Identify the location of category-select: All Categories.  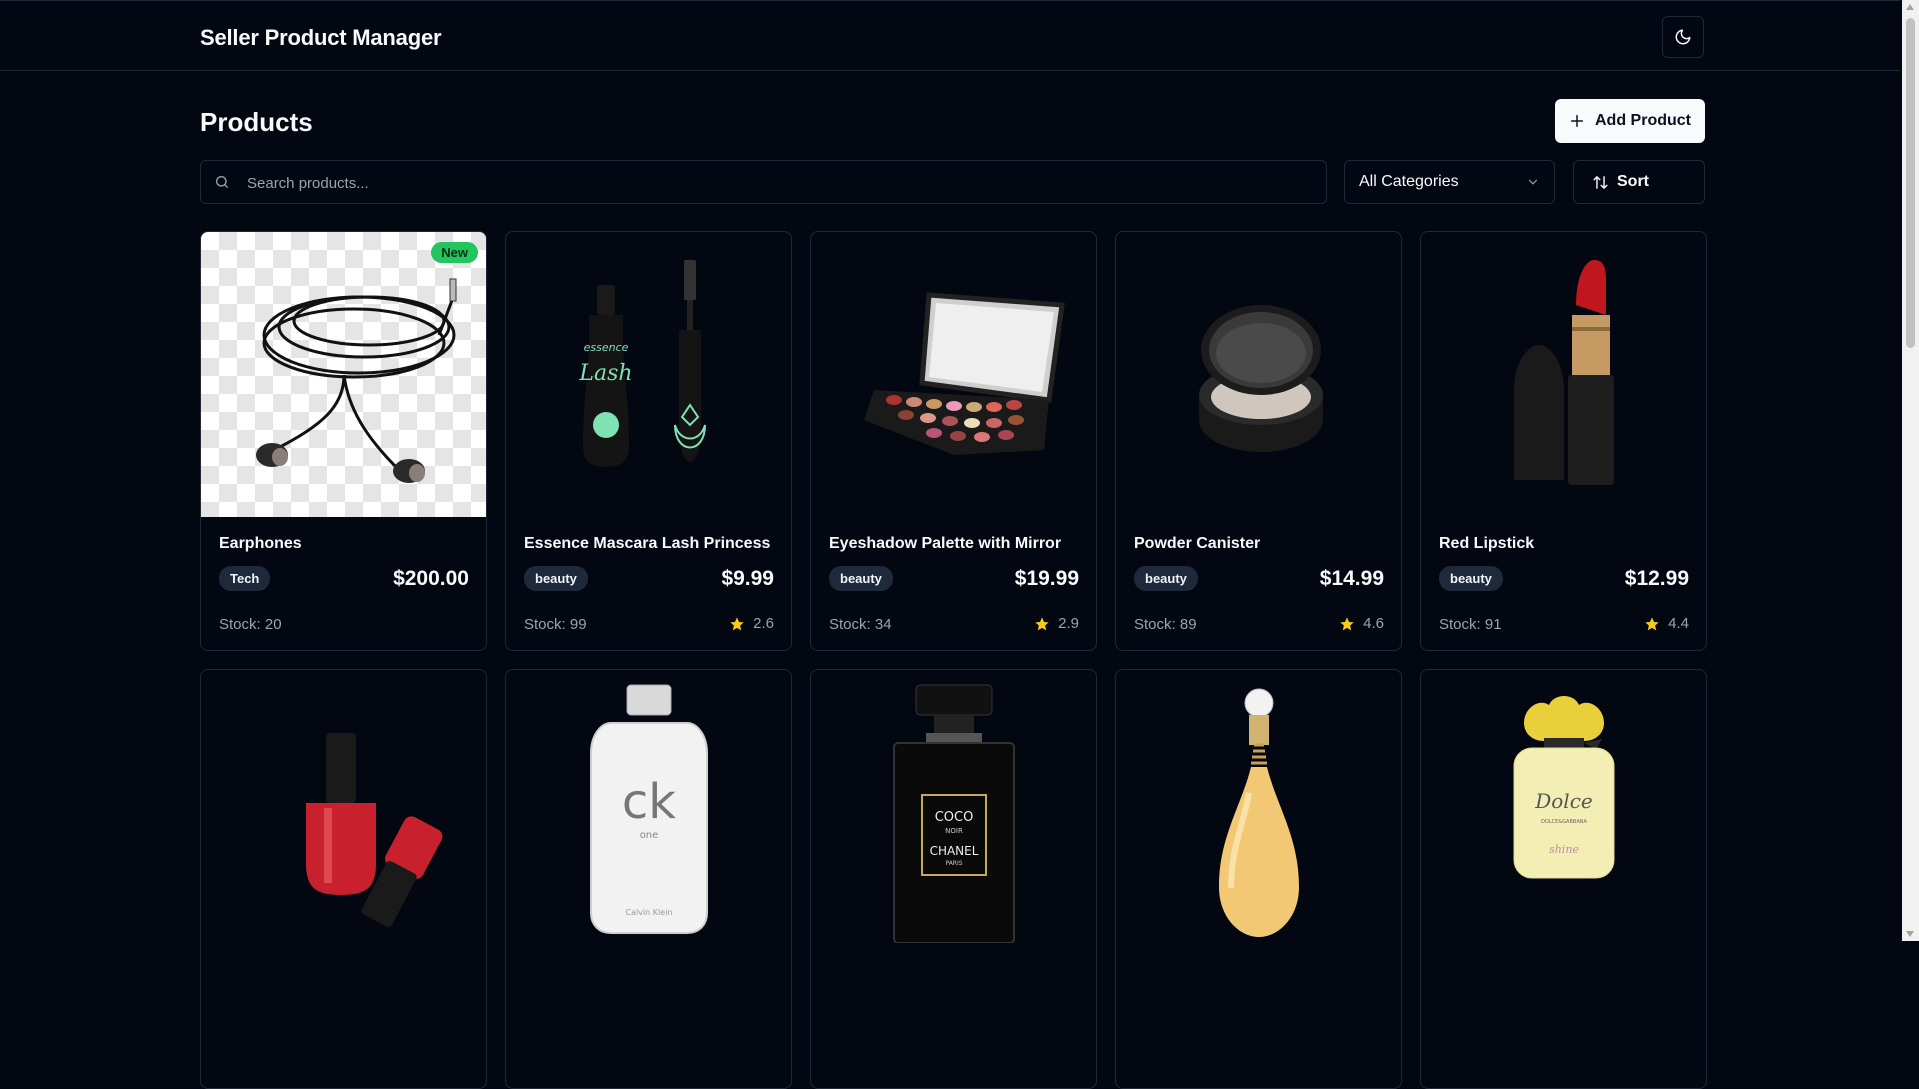
(1449, 182).